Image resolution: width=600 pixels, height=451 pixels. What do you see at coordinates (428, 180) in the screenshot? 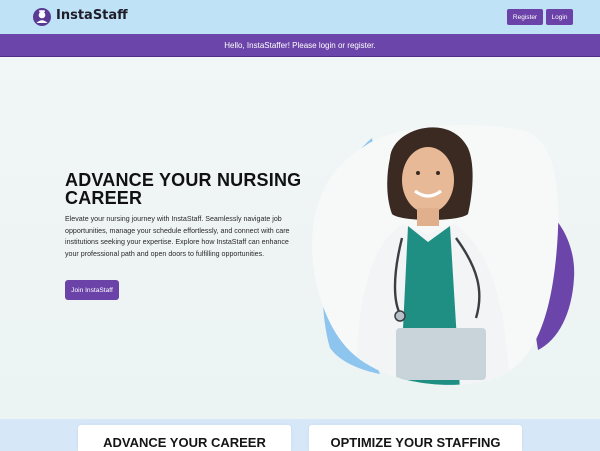
I see `nurse-face` at bounding box center [428, 180].